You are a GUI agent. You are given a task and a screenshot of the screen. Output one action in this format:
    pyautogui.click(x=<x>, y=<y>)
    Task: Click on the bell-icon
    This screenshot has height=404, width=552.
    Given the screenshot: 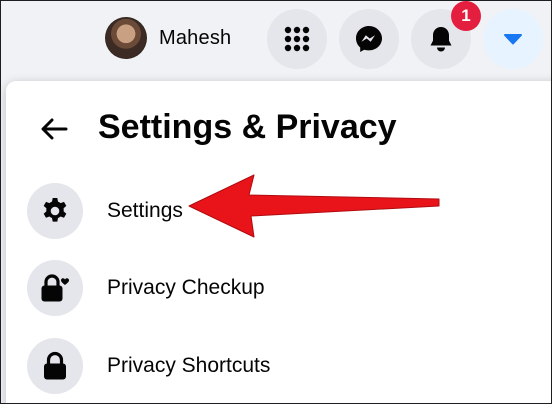 What is the action you would take?
    pyautogui.click(x=441, y=39)
    